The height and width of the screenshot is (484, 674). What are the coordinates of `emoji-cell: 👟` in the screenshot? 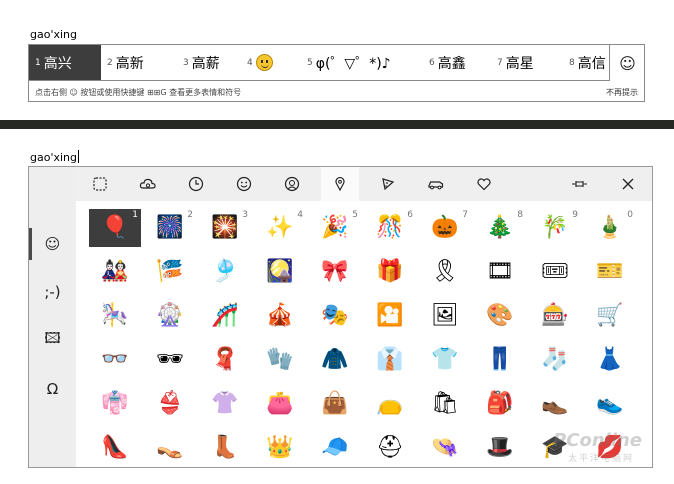 It's located at (610, 404).